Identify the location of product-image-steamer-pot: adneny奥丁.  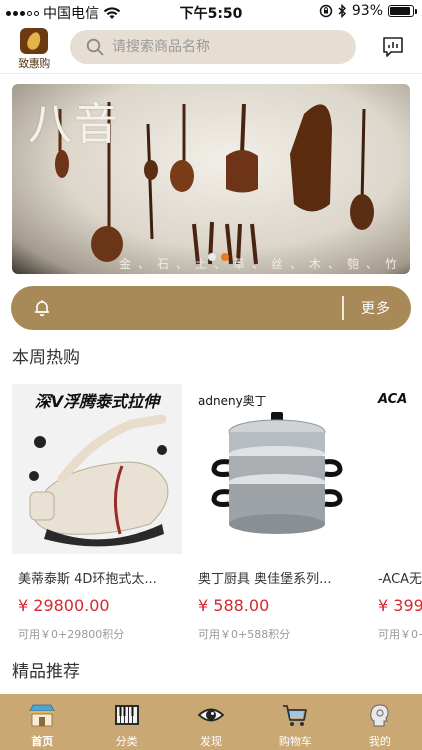
(277, 469).